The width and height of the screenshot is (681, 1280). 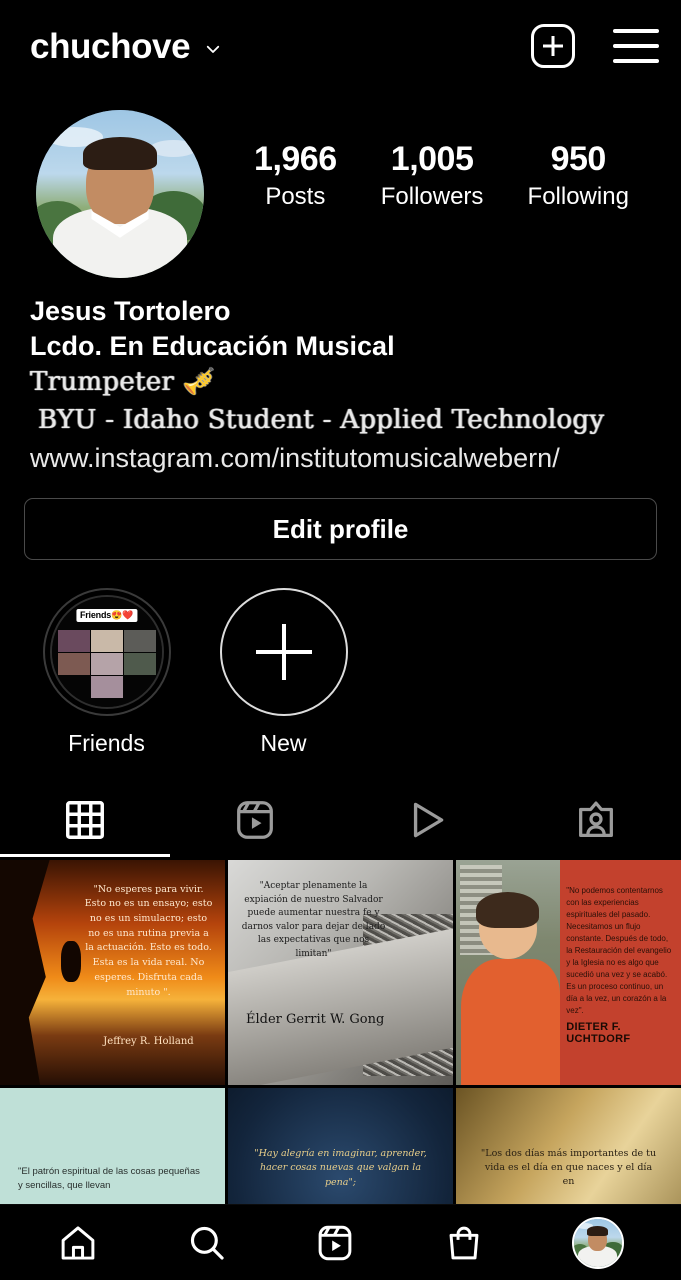 I want to click on child-hair, so click(x=508, y=909).